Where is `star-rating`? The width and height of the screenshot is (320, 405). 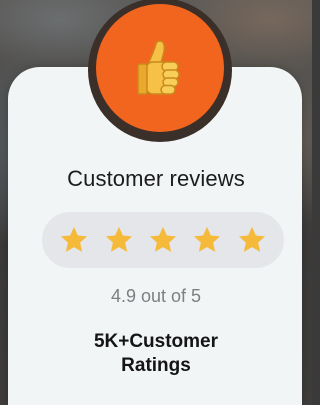 star-rating is located at coordinates (163, 240).